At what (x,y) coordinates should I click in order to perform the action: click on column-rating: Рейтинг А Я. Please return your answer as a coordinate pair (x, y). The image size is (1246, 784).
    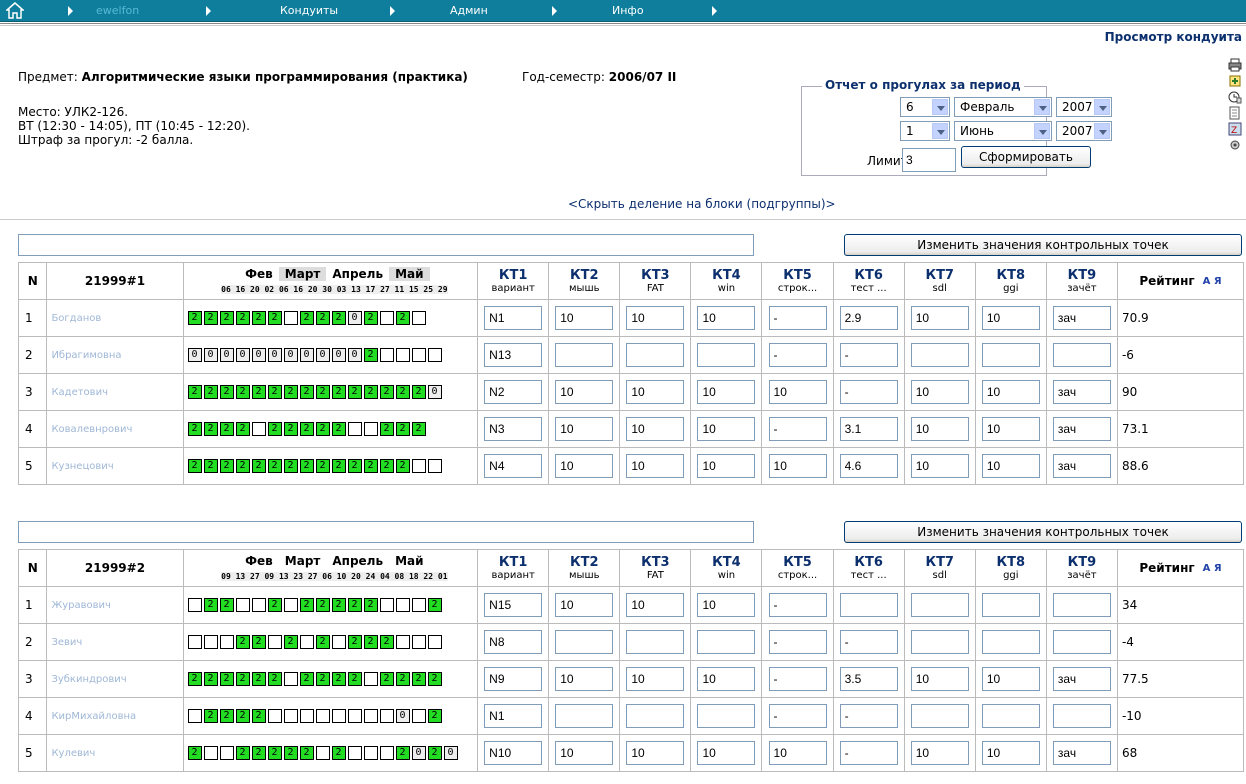
    Looking at the image, I should click on (1180, 281).